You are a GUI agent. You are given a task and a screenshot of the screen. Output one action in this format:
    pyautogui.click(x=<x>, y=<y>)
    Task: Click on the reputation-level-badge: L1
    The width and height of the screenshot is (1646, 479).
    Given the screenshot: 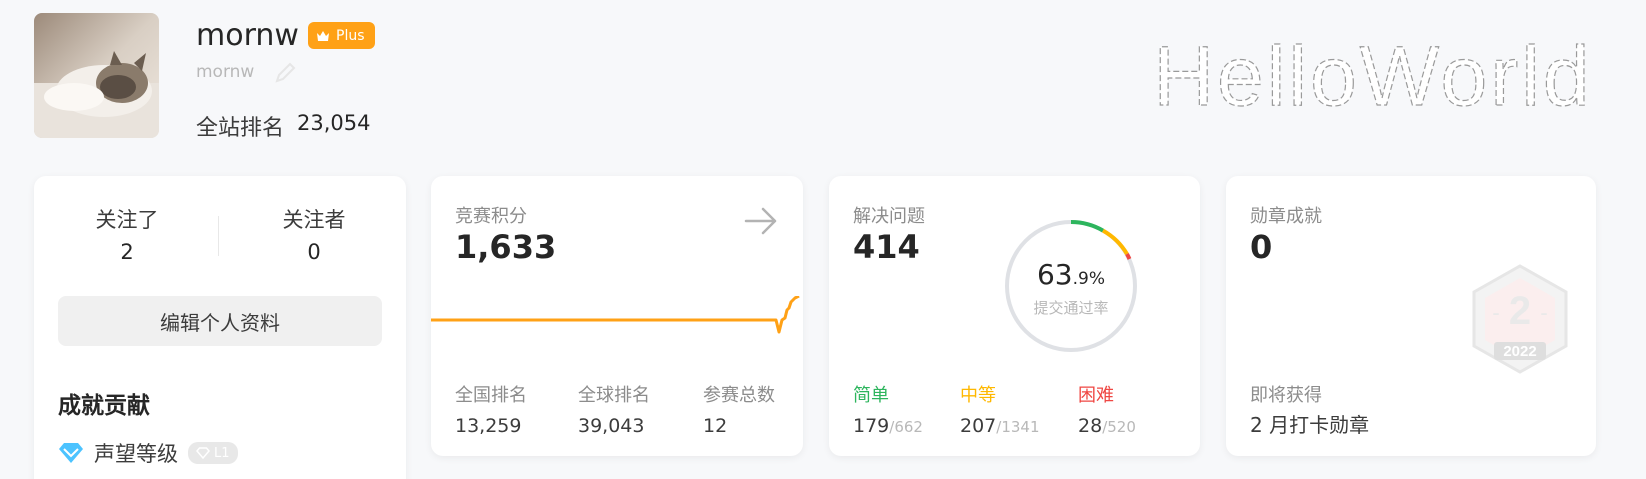 What is the action you would take?
    pyautogui.click(x=213, y=453)
    